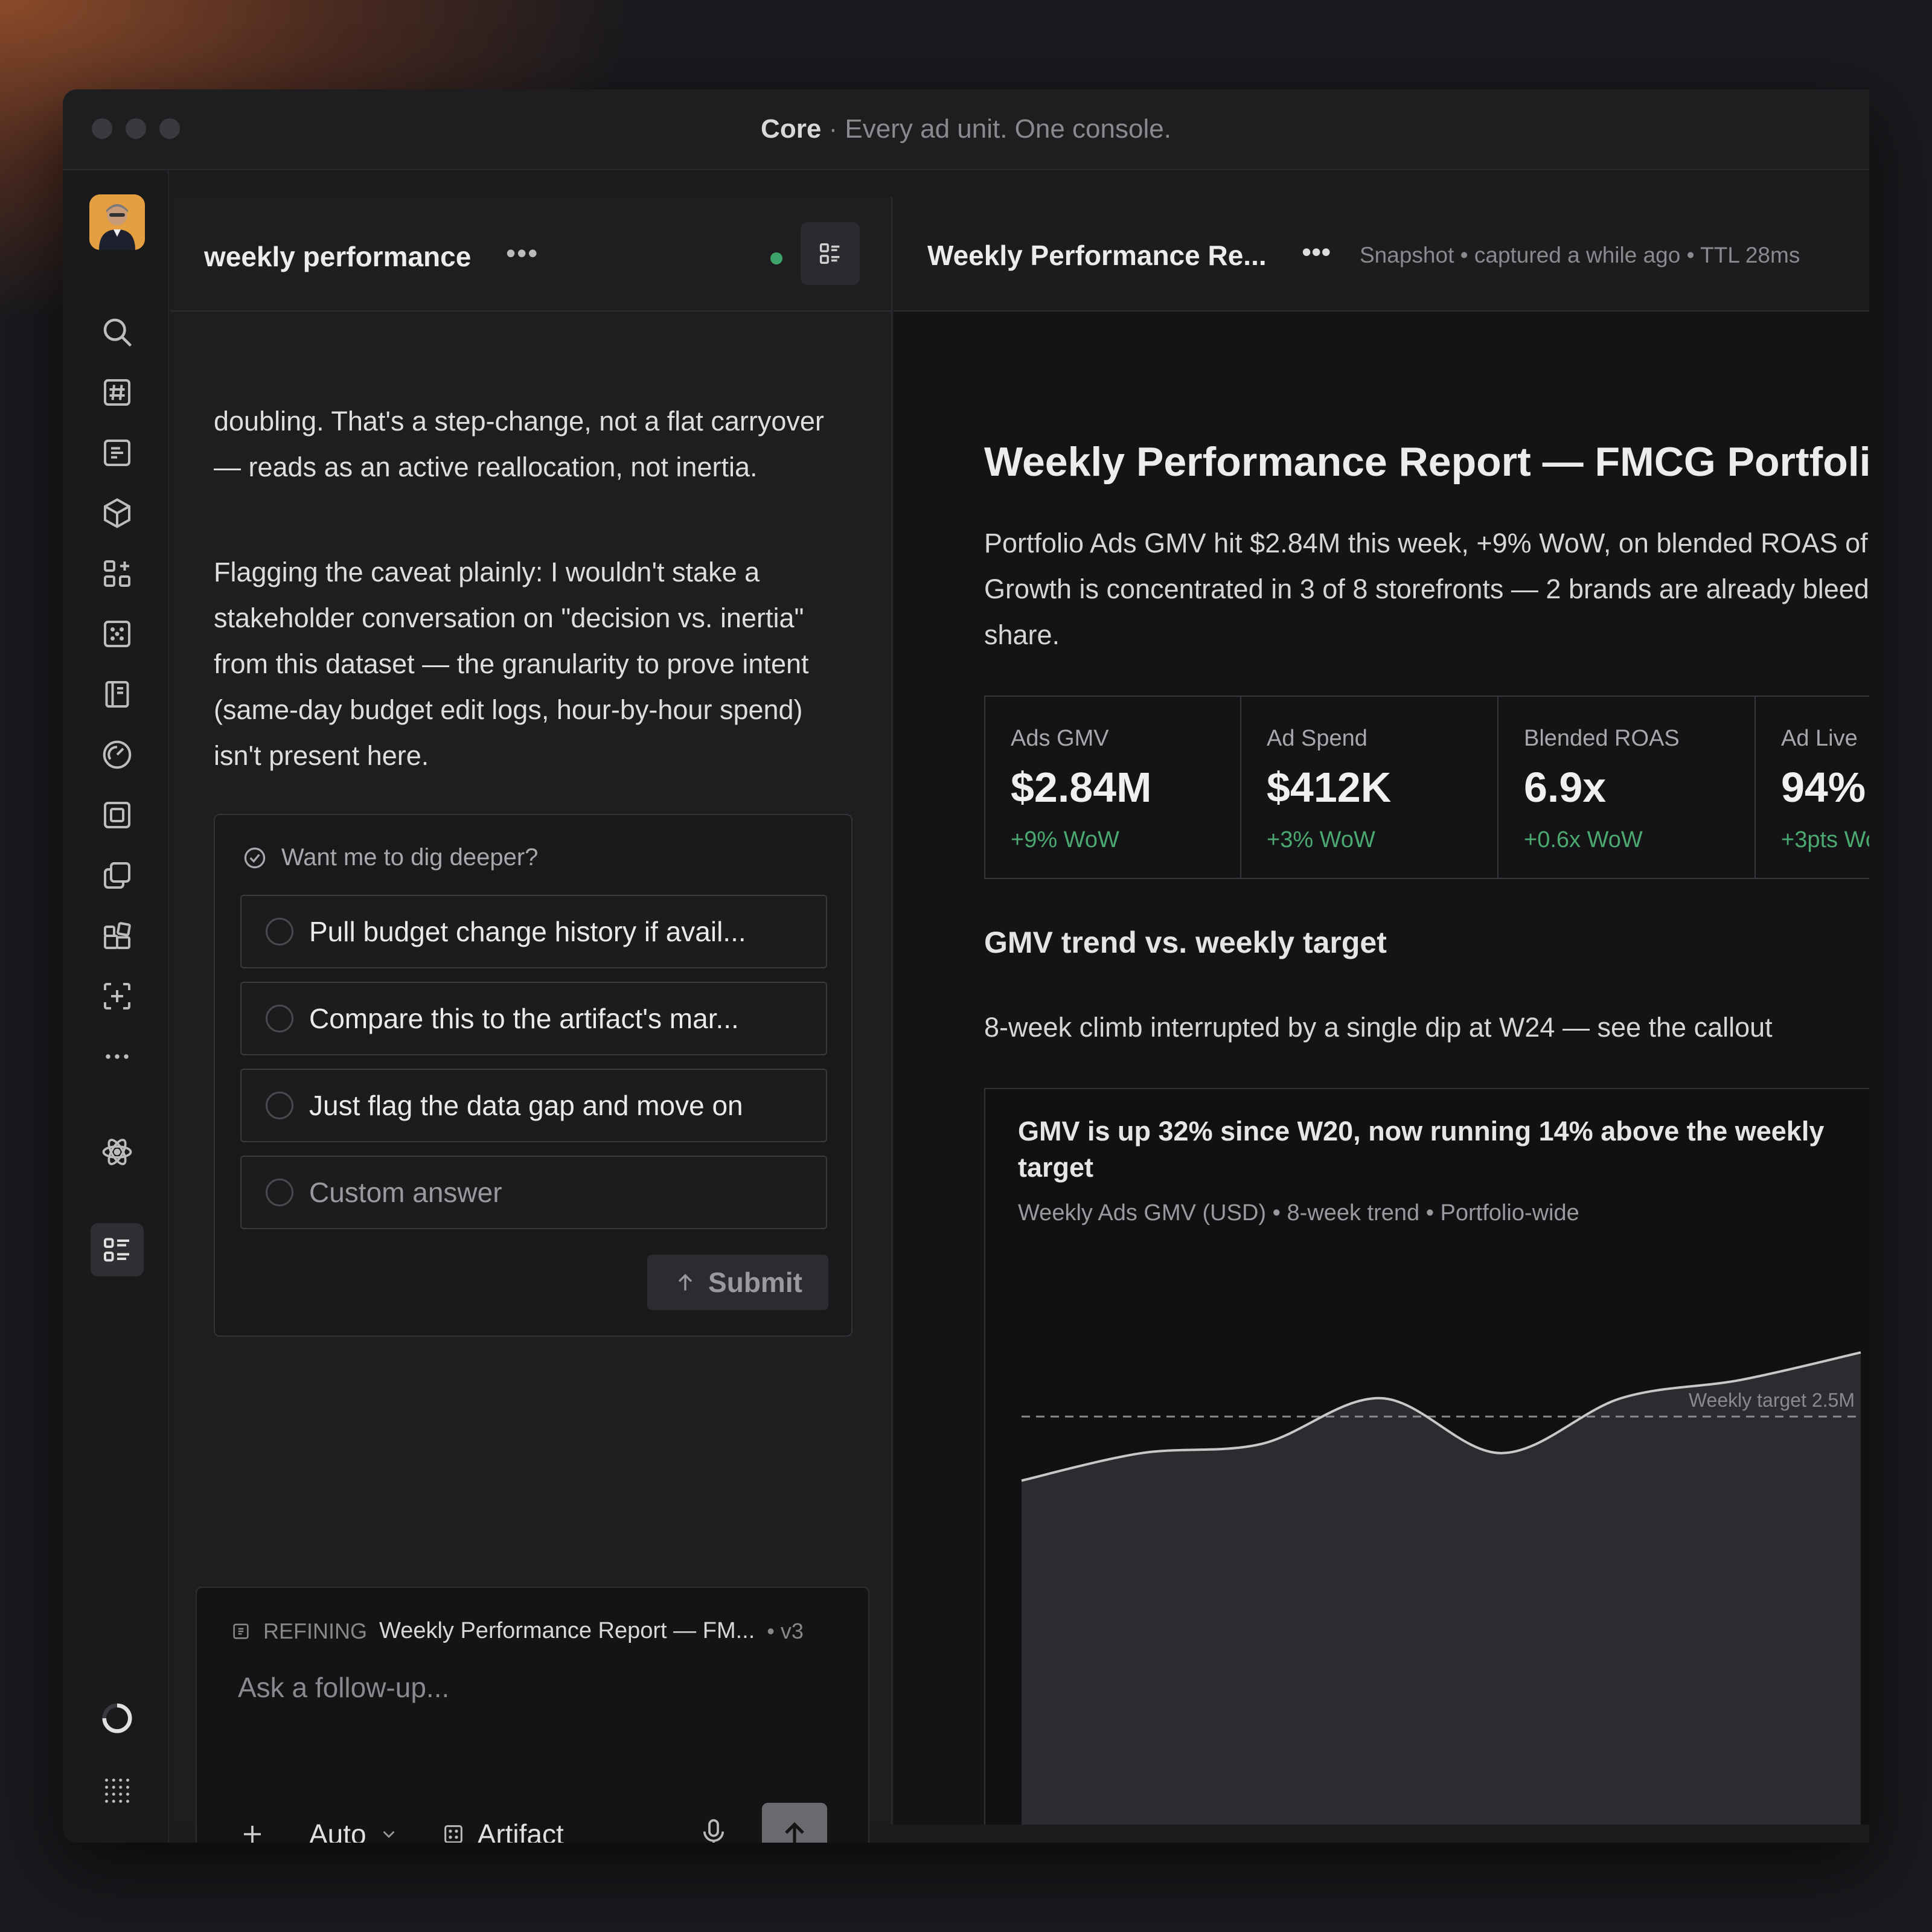  I want to click on chevron-down-icon, so click(389, 1835).